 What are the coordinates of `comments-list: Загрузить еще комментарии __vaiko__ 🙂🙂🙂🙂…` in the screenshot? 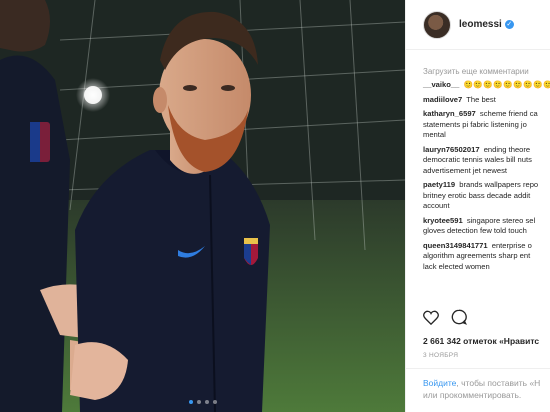 It's located at (478, 161).